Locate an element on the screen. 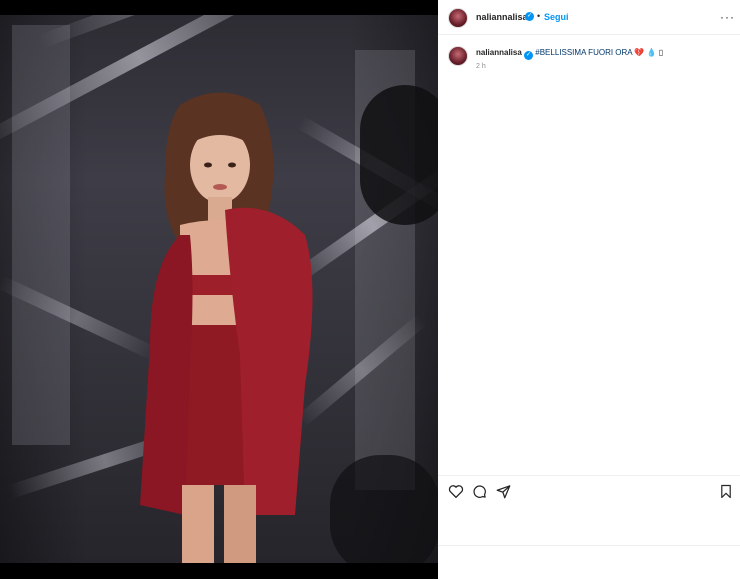  caption-hashtag: #BELLISSIMA FUORI ORA is located at coordinates (583, 52).